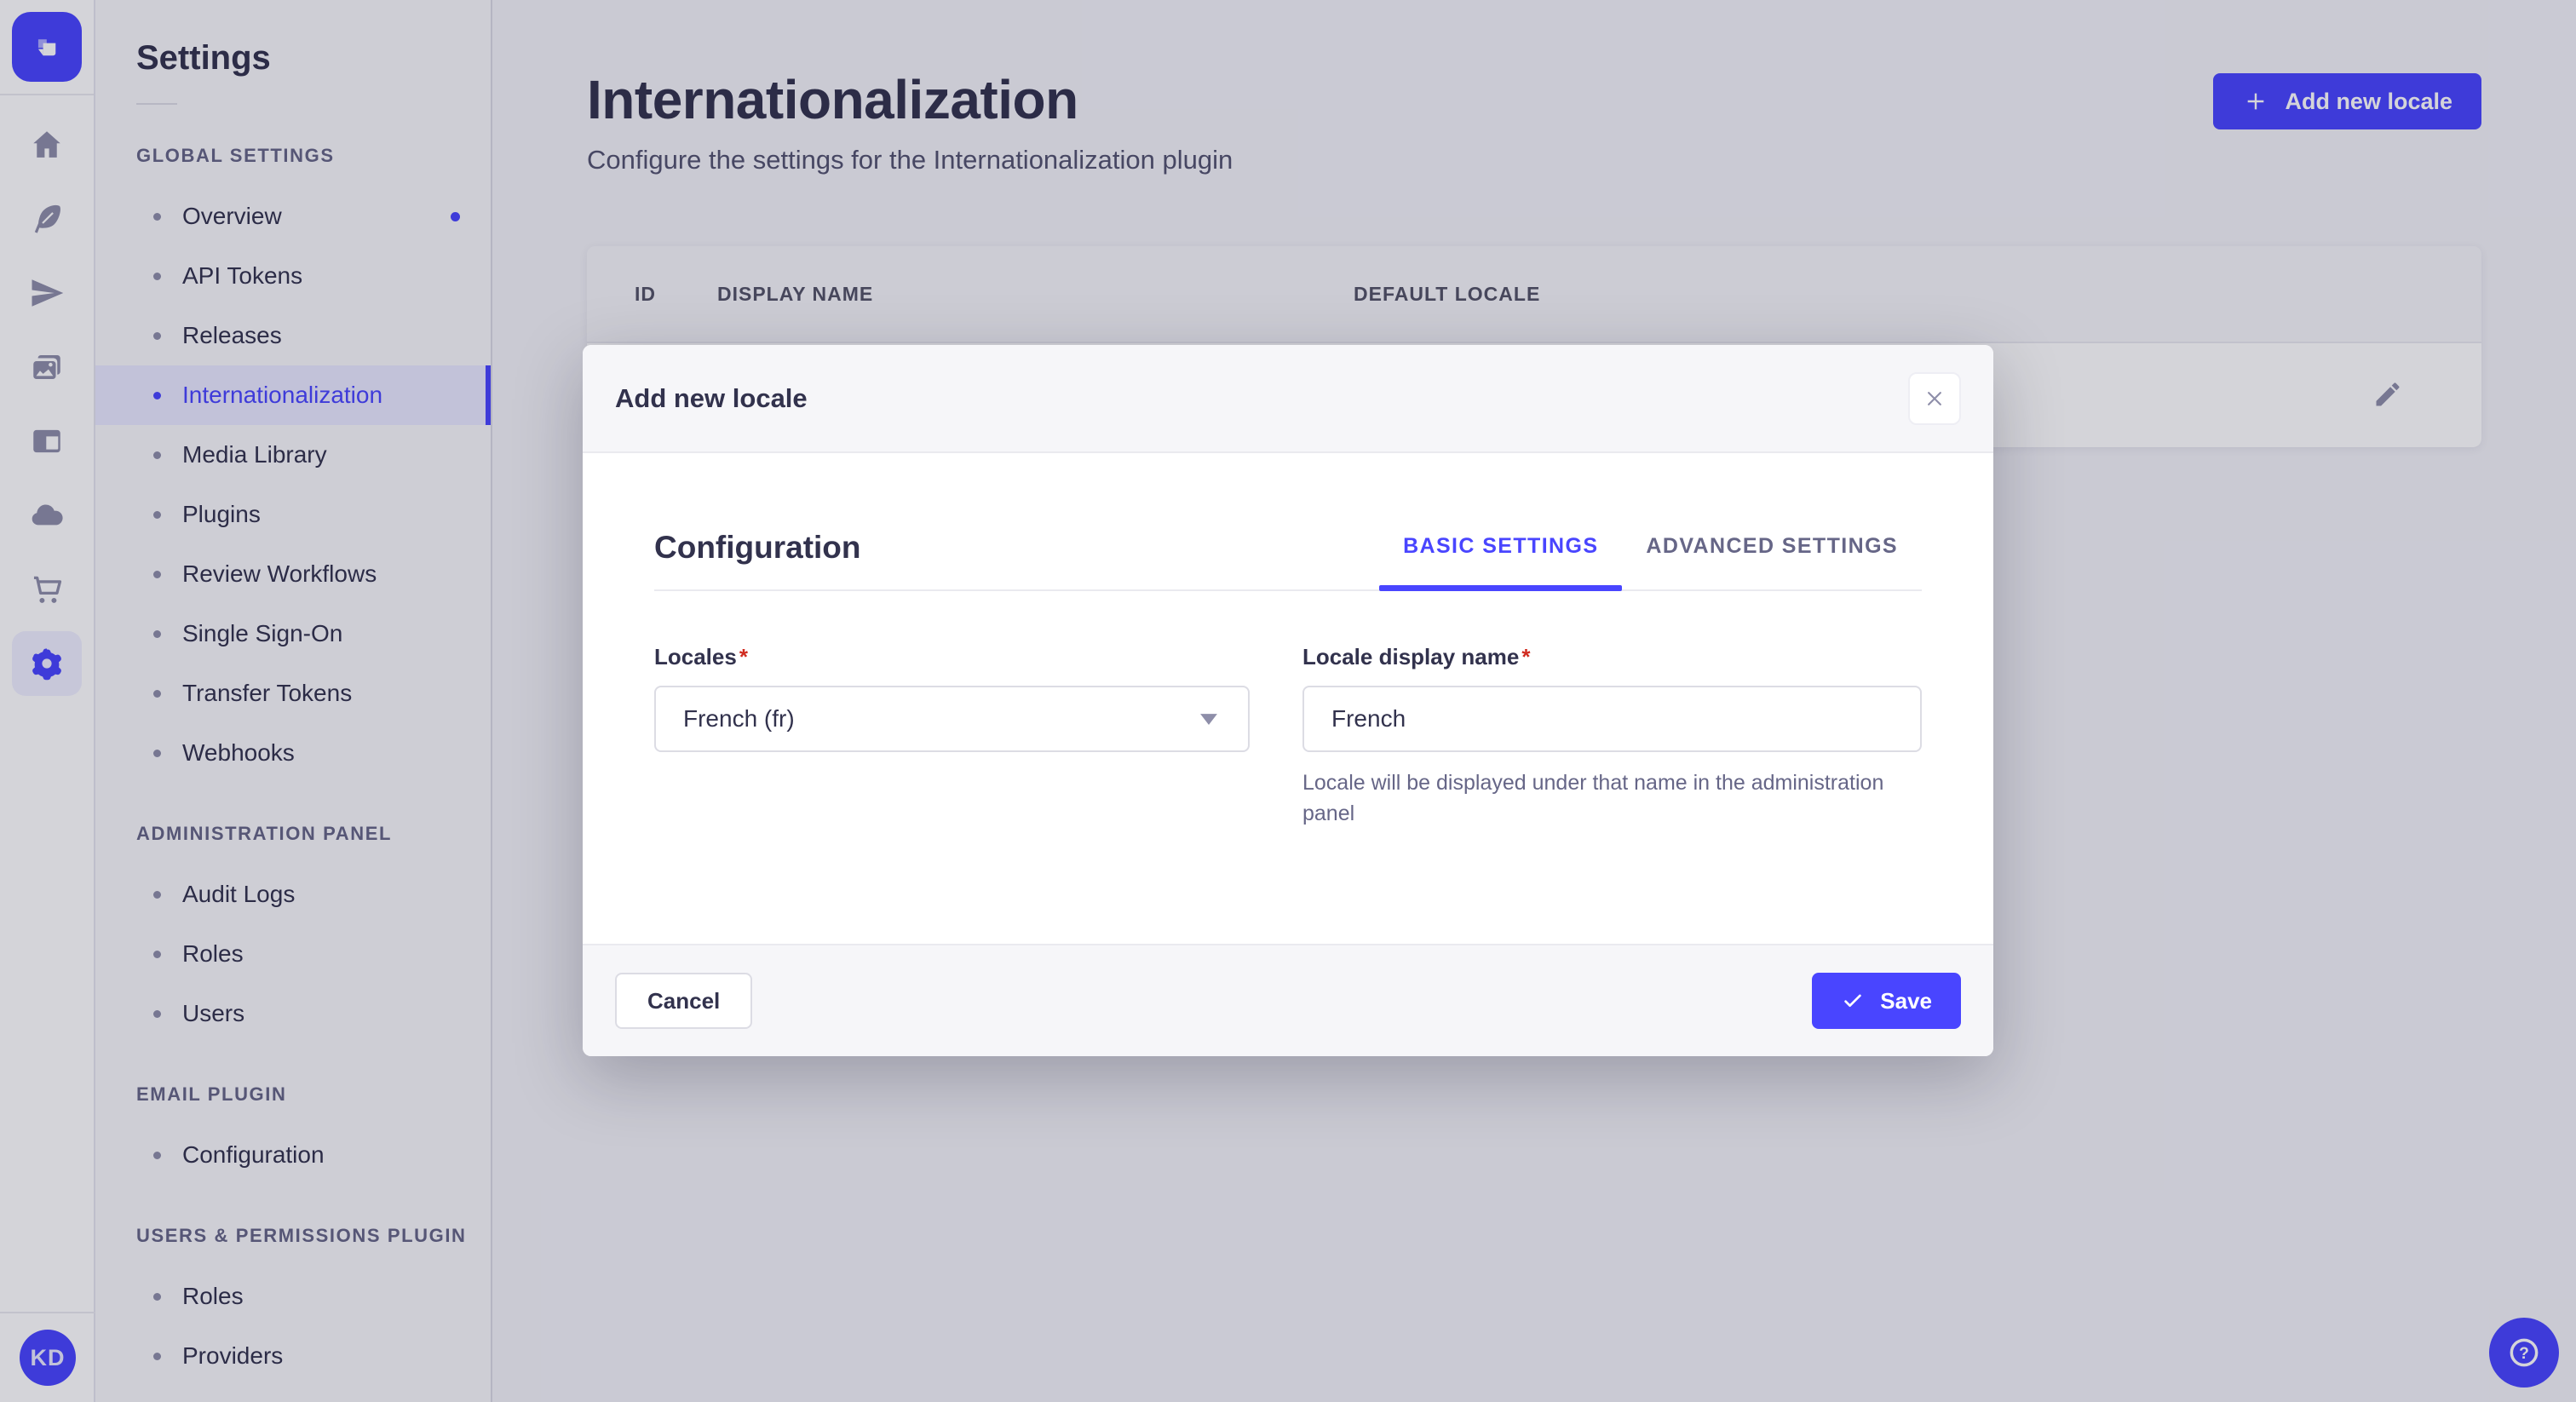  What do you see at coordinates (1612, 719) in the screenshot?
I see `display-name-input` at bounding box center [1612, 719].